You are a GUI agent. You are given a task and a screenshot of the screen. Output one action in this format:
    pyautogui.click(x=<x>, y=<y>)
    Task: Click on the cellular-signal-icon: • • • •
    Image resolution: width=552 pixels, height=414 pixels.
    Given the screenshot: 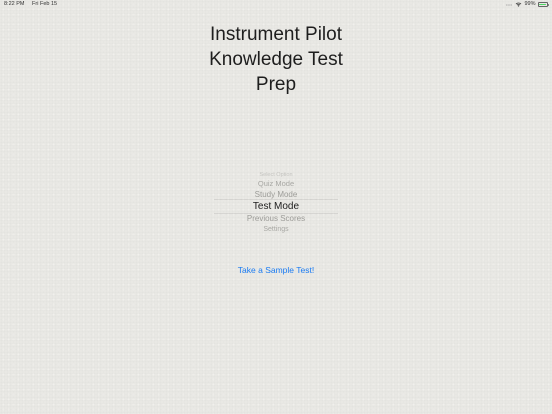 What is the action you would take?
    pyautogui.click(x=509, y=4)
    